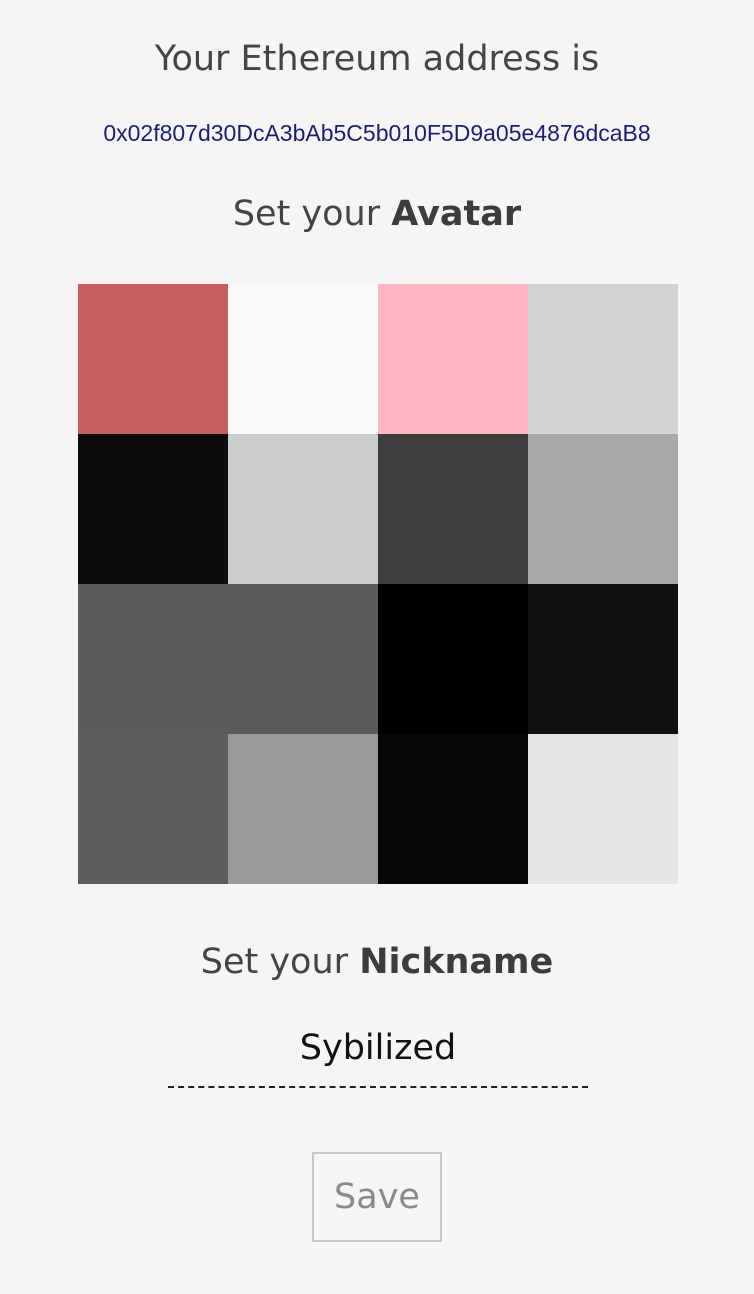 The image size is (754, 1294). What do you see at coordinates (377, 59) in the screenshot?
I see `address-heading: Your Ethereum address is` at bounding box center [377, 59].